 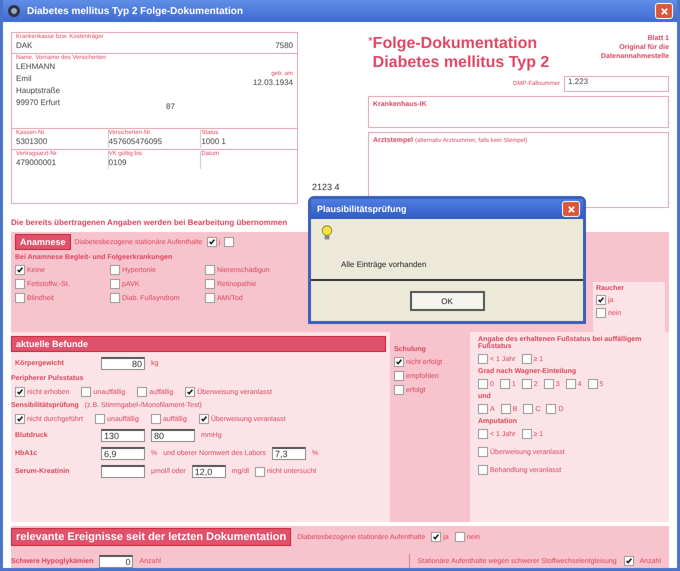 What do you see at coordinates (170, 107) in the screenshot?
I see `house-number: 87` at bounding box center [170, 107].